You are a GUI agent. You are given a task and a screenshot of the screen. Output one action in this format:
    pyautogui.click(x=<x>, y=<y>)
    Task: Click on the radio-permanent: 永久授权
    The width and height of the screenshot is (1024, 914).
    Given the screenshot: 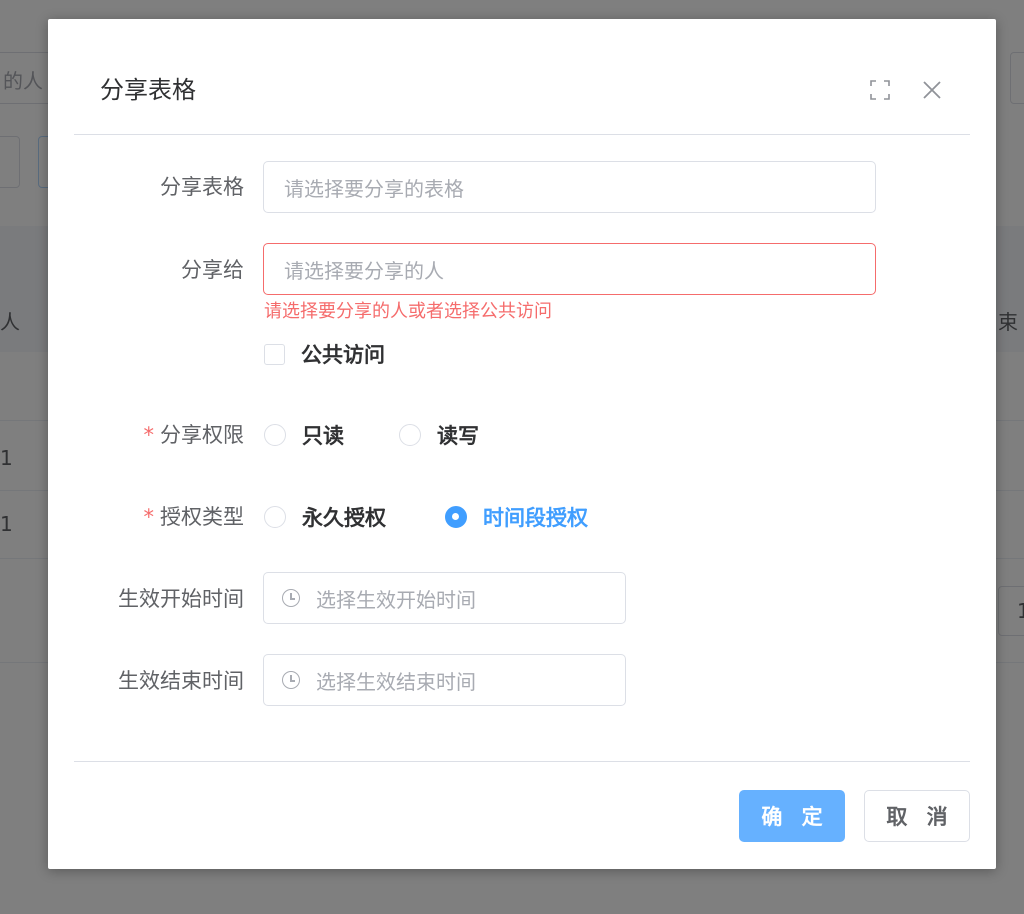 What is the action you would take?
    pyautogui.click(x=325, y=517)
    